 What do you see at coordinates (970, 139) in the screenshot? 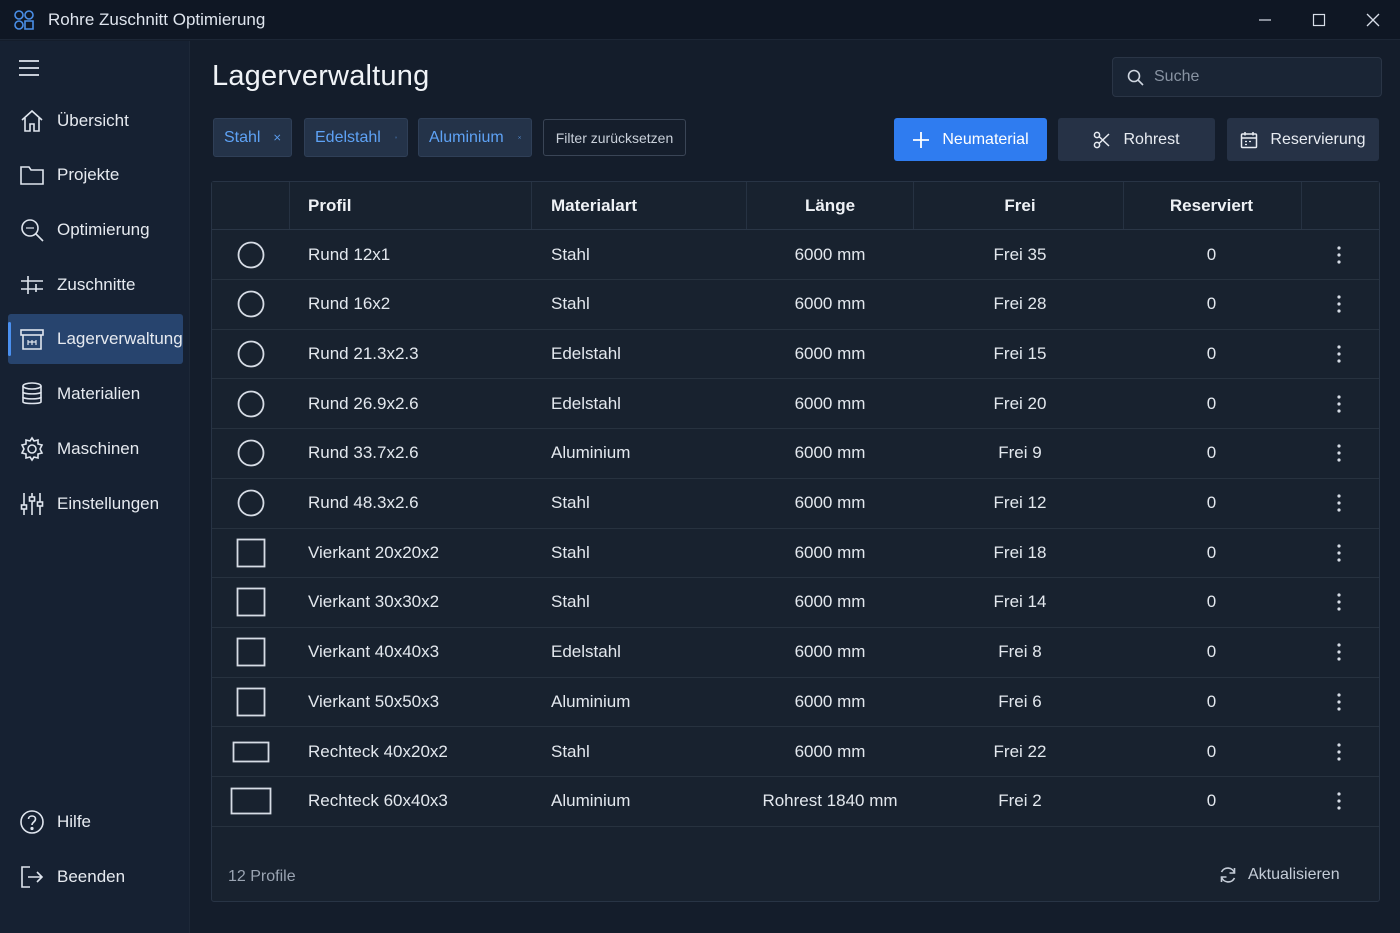
I see `new-material-button: Neumaterial` at bounding box center [970, 139].